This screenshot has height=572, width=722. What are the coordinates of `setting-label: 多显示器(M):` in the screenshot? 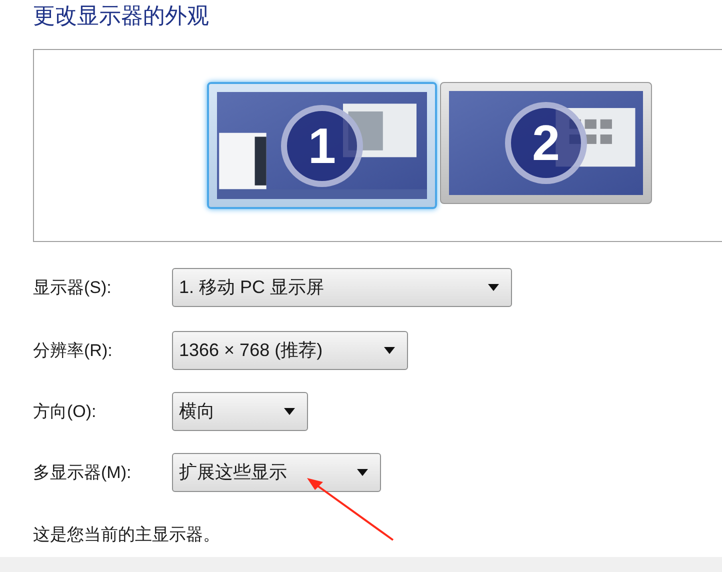 It's located at (82, 473).